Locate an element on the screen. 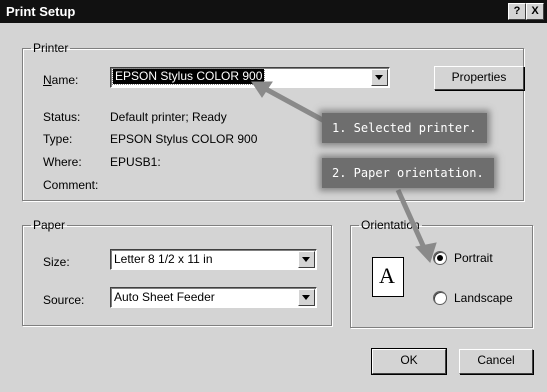 The height and width of the screenshot is (392, 547). arrow-line-printer is located at coordinates (296, 105).